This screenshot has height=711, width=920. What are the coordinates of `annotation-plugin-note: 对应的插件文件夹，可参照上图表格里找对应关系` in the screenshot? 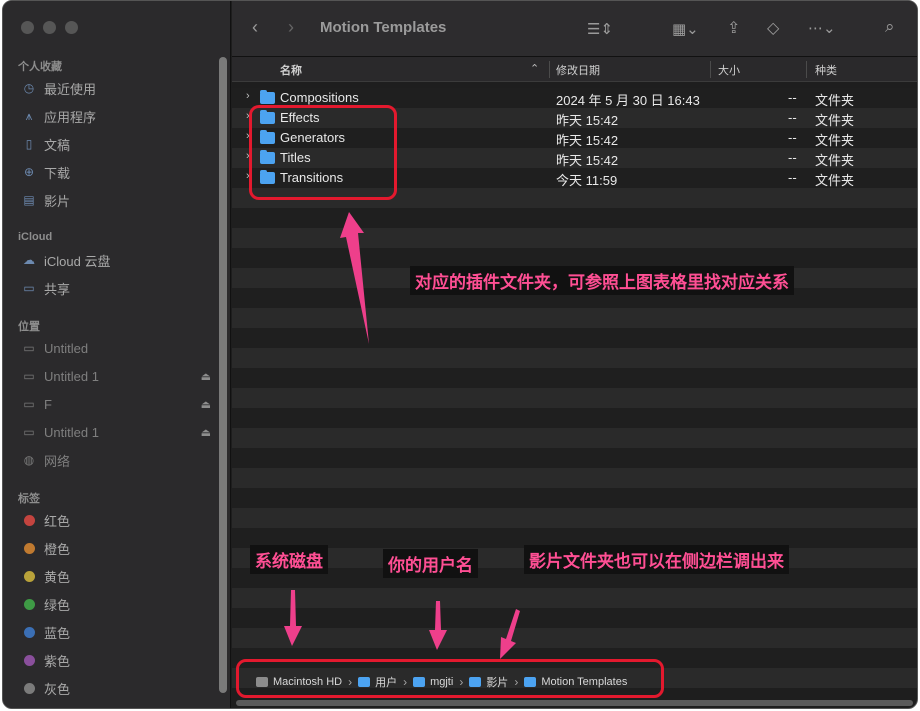 It's located at (602, 280).